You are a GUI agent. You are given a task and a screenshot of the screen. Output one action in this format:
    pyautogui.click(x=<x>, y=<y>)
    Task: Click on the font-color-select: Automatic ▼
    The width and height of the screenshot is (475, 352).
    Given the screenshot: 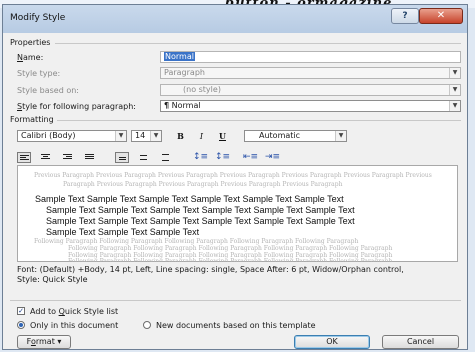 What is the action you would take?
    pyautogui.click(x=295, y=136)
    